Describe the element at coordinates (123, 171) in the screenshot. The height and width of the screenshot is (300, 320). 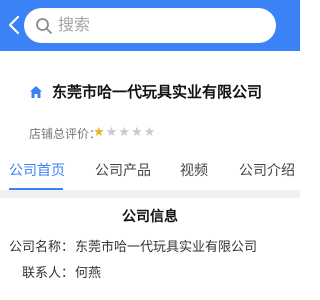
I see `tab-products: 公司产品` at that location.